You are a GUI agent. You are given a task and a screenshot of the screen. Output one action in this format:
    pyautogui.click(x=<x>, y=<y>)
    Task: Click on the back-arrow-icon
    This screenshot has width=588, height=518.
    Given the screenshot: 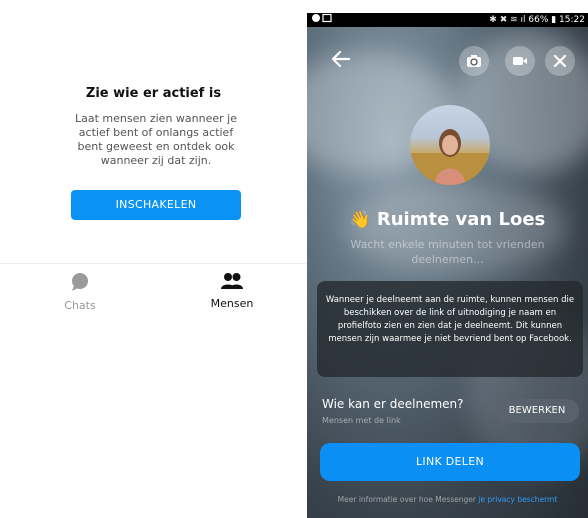 What is the action you would take?
    pyautogui.click(x=341, y=61)
    